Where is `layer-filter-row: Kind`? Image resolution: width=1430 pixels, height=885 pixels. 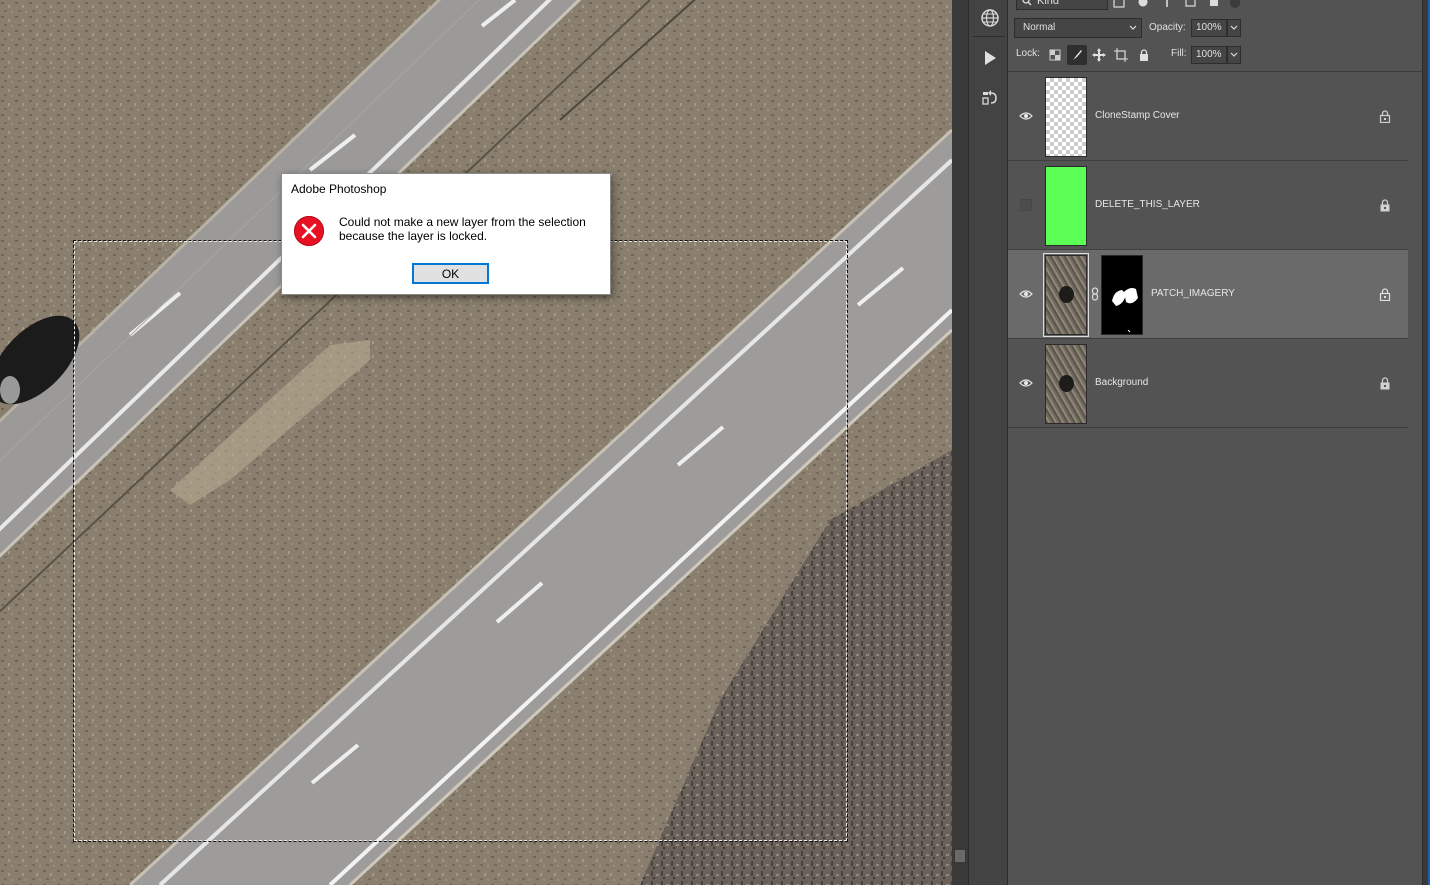
layer-filter-row: Kind is located at coordinates (1215, 6).